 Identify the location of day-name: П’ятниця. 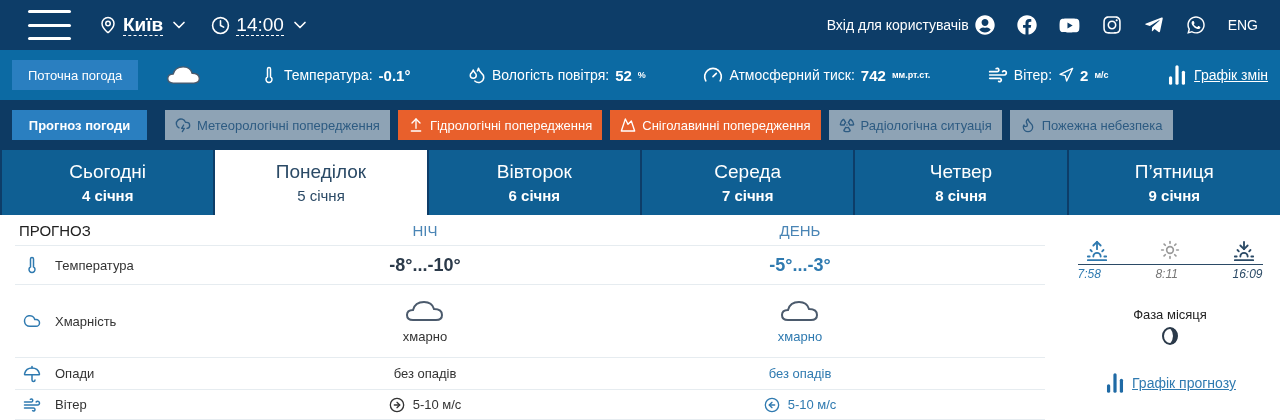
(1174, 172).